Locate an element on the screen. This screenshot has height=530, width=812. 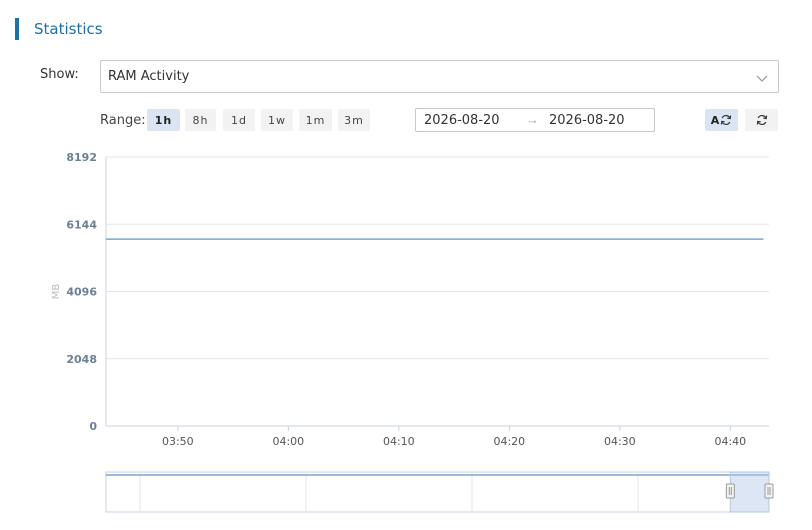
chevron-down-icon is located at coordinates (762, 78).